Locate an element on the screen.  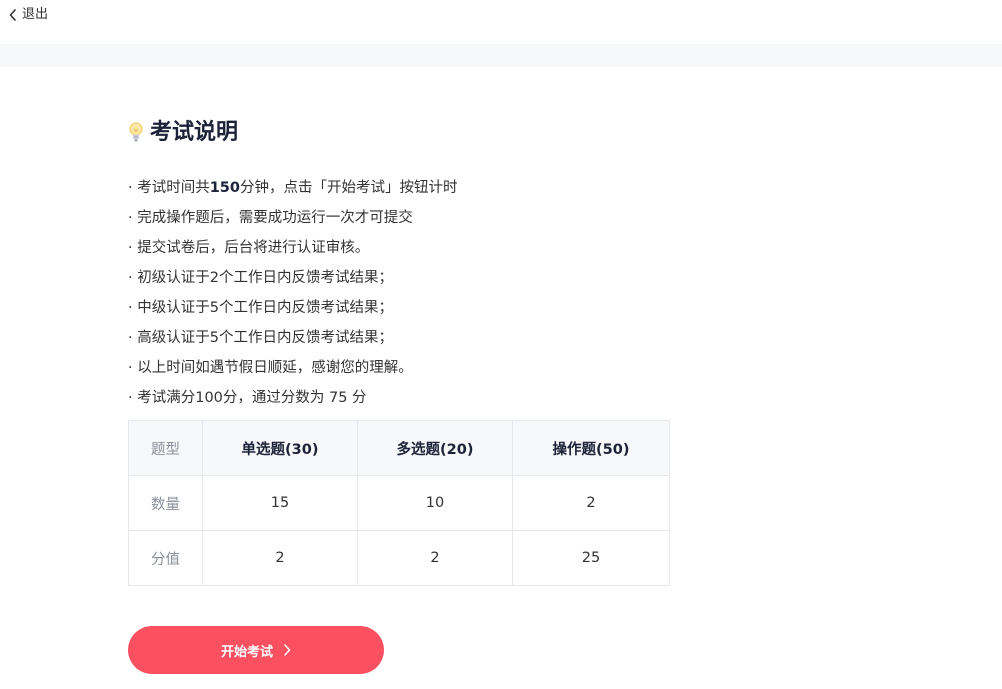
table-row: 分值 2 2 25 is located at coordinates (399, 558).